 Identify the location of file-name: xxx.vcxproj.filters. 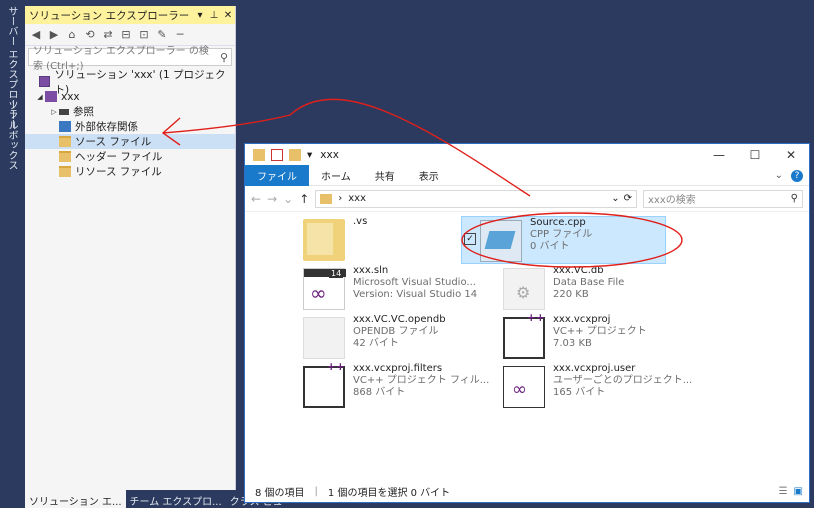
(398, 368).